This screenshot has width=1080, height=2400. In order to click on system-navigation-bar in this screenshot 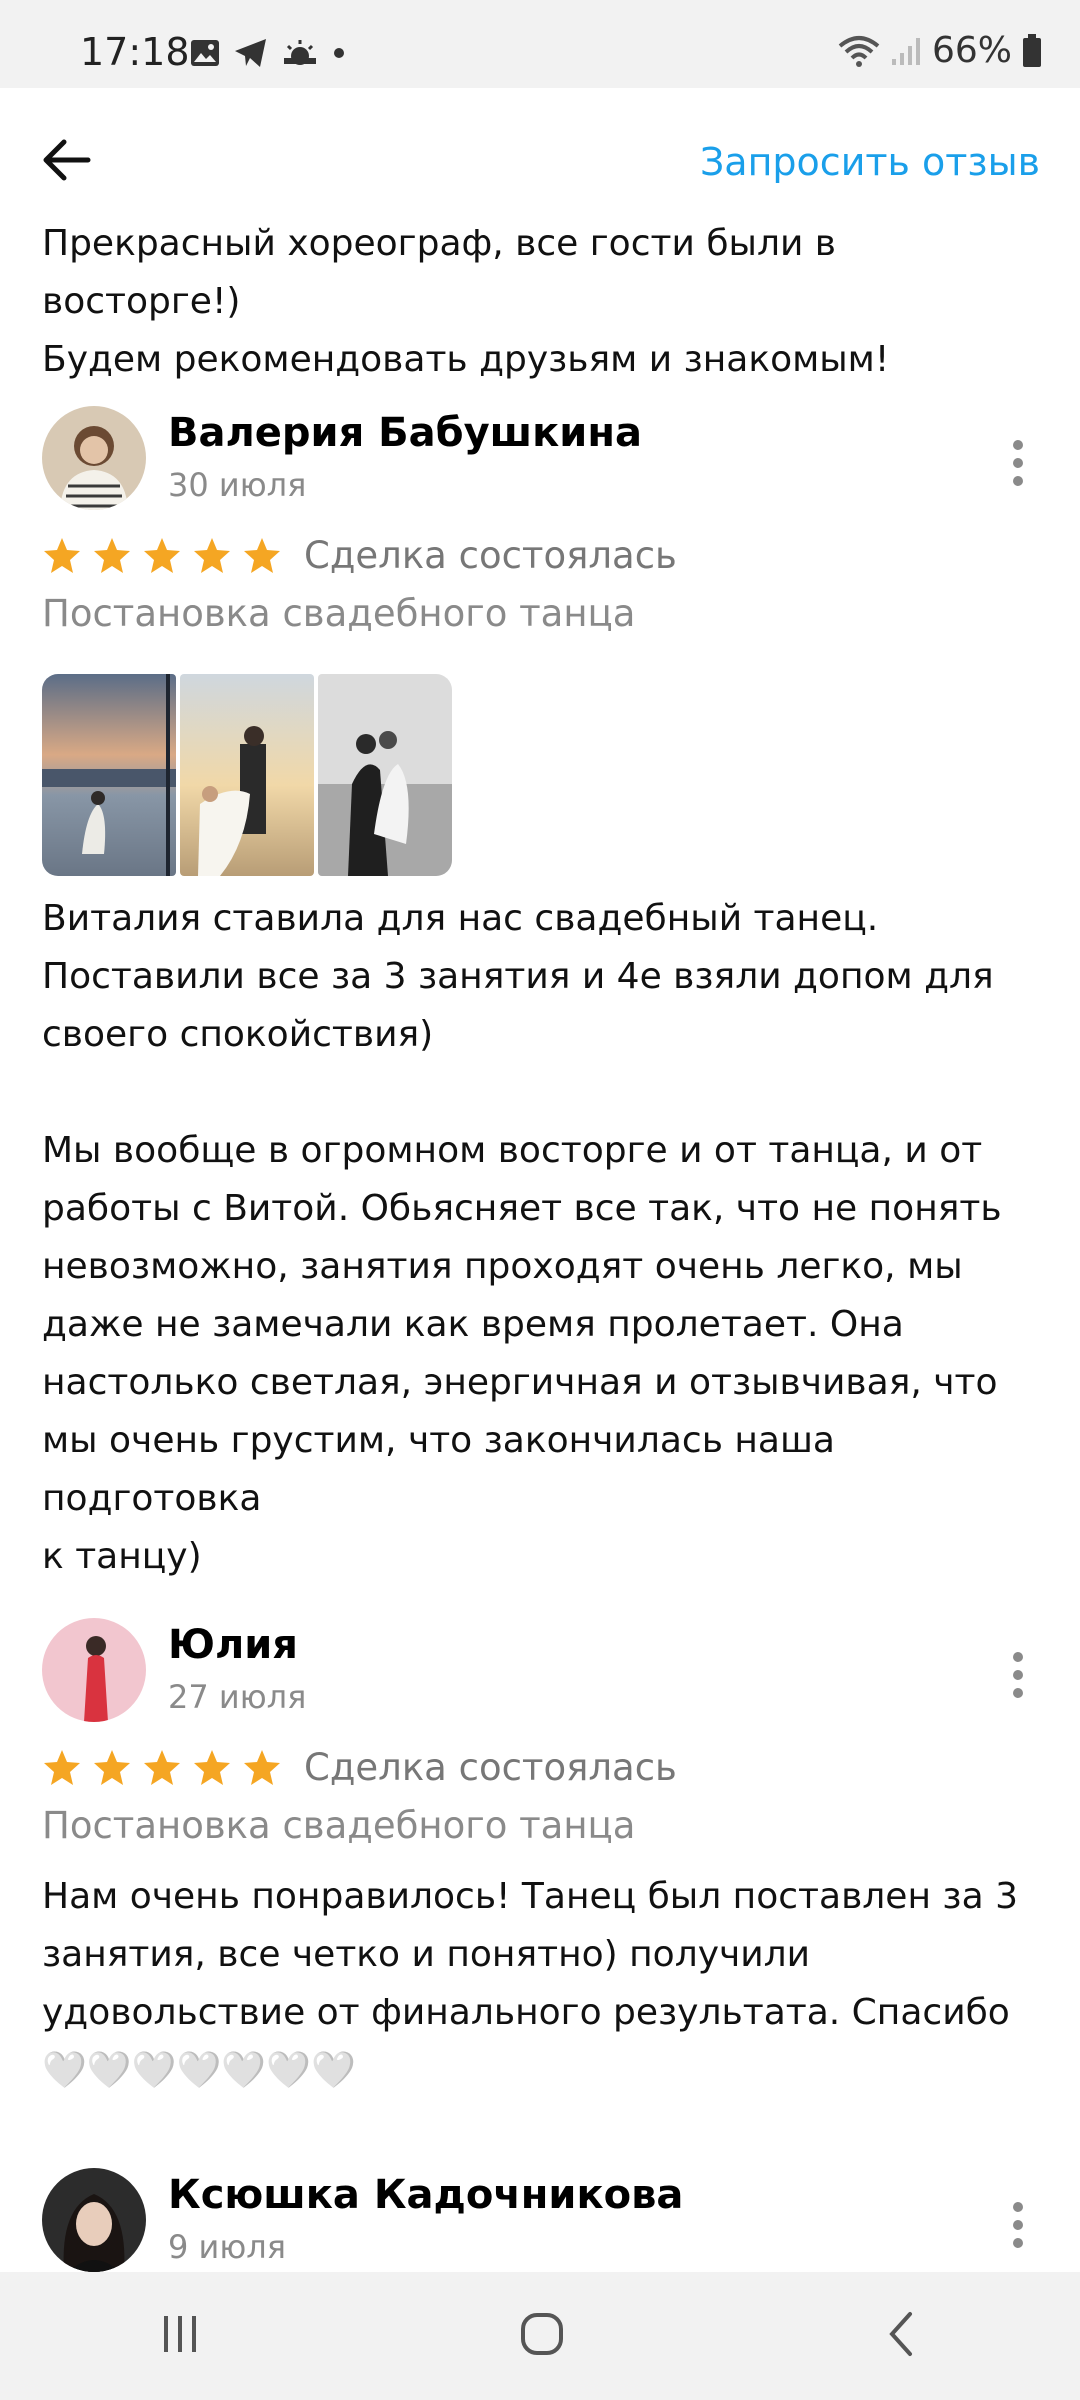, I will do `click(540, 2336)`.